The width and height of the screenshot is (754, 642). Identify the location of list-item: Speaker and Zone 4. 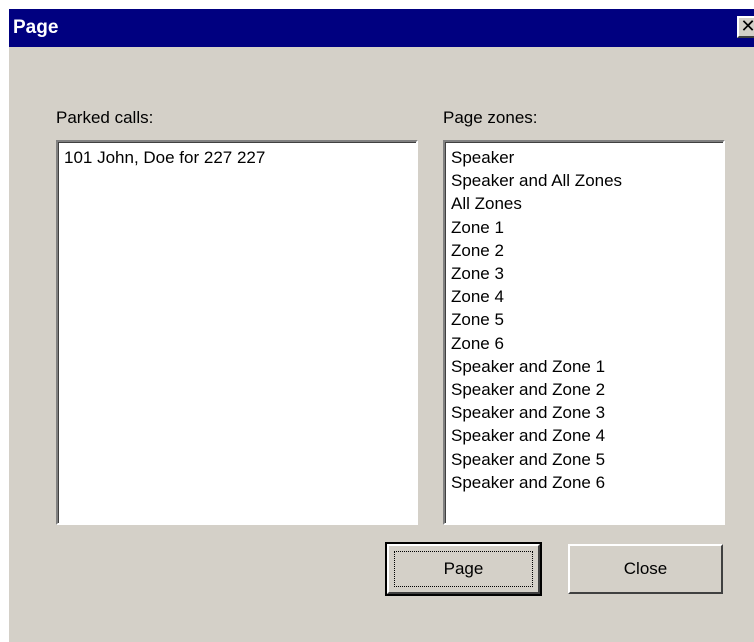
(584, 435).